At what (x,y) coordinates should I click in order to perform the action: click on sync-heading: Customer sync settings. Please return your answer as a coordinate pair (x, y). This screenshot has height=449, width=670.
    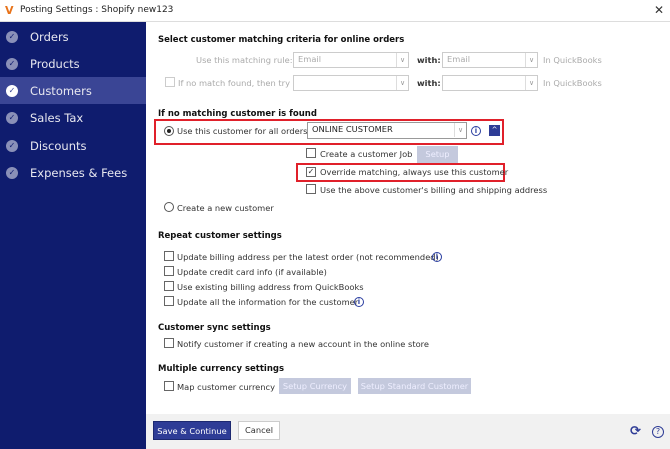
    Looking at the image, I should click on (214, 328).